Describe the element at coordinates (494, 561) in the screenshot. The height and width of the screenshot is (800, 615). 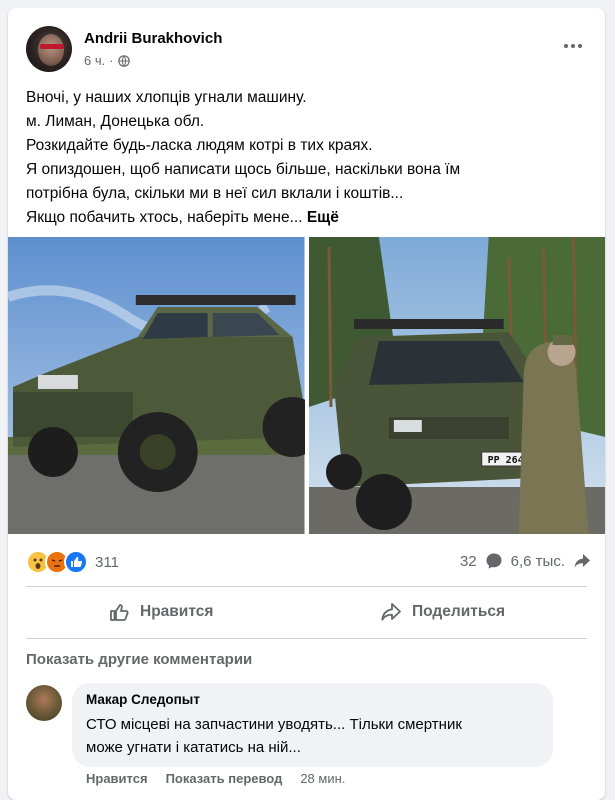
I see `comment-icon` at that location.